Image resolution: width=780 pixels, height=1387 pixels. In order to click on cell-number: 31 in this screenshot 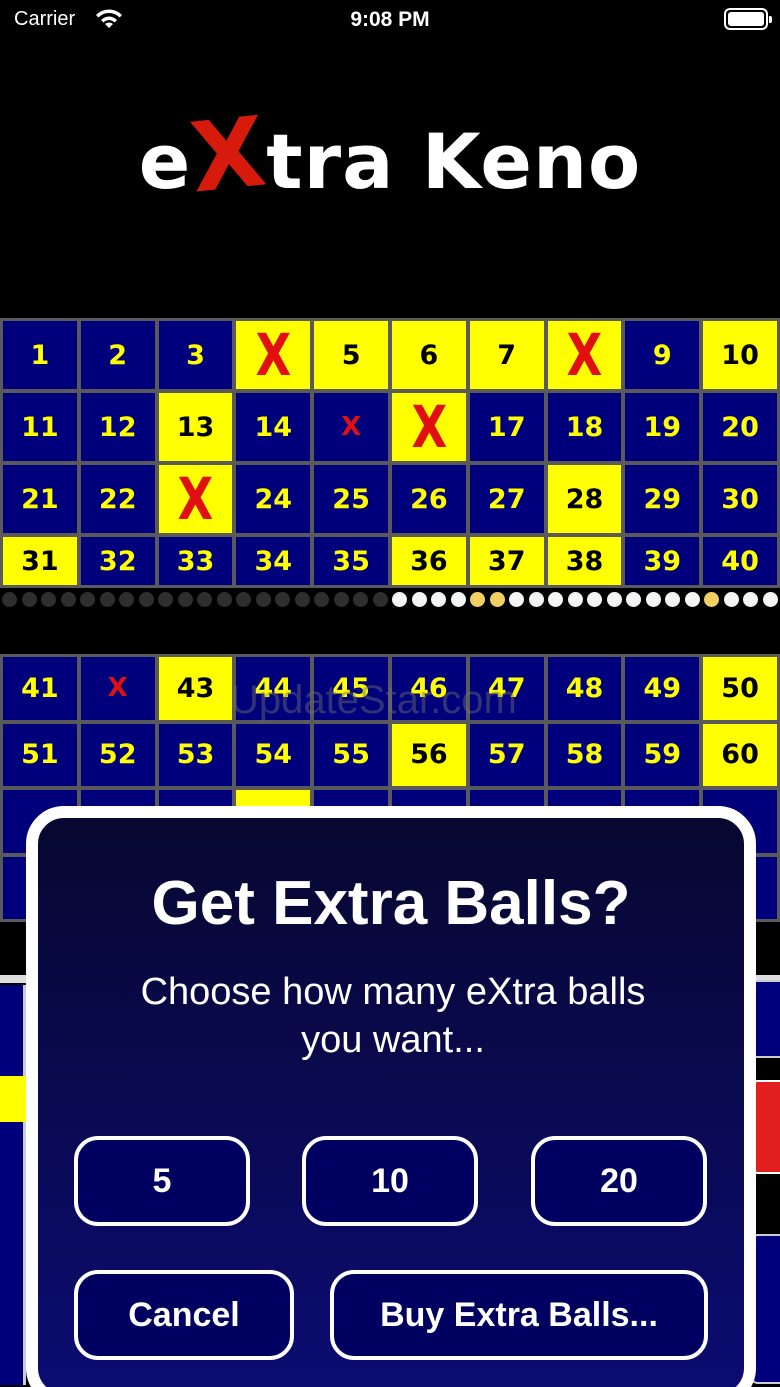, I will do `click(40, 561)`.